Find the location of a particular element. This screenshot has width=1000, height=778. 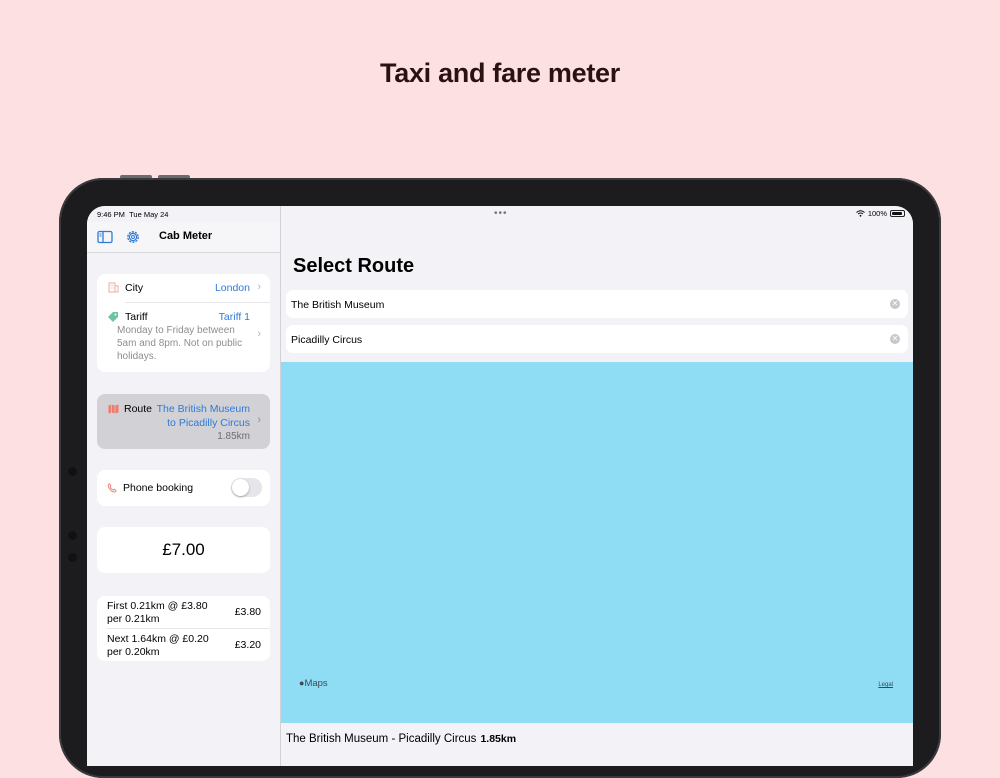

phone-icon is located at coordinates (112, 488).